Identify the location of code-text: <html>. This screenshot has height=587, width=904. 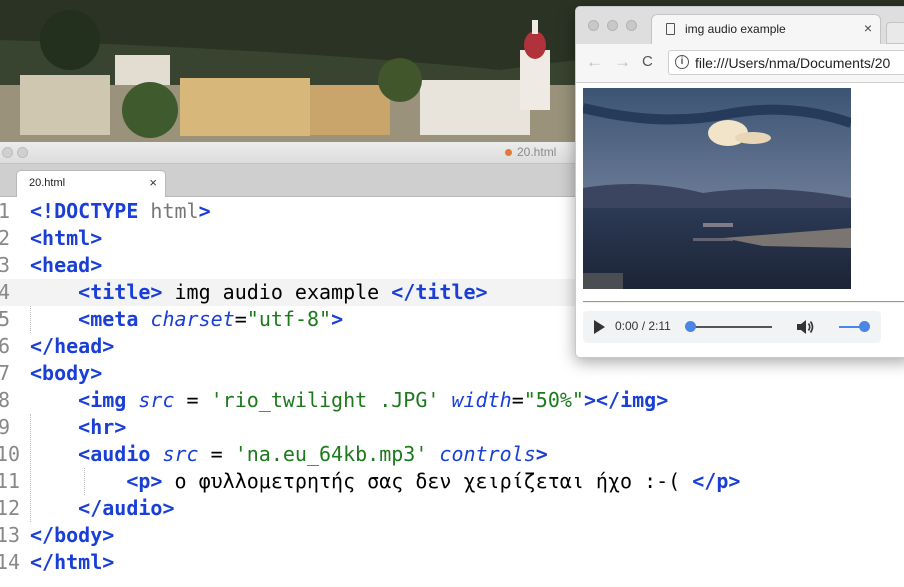
(66, 238).